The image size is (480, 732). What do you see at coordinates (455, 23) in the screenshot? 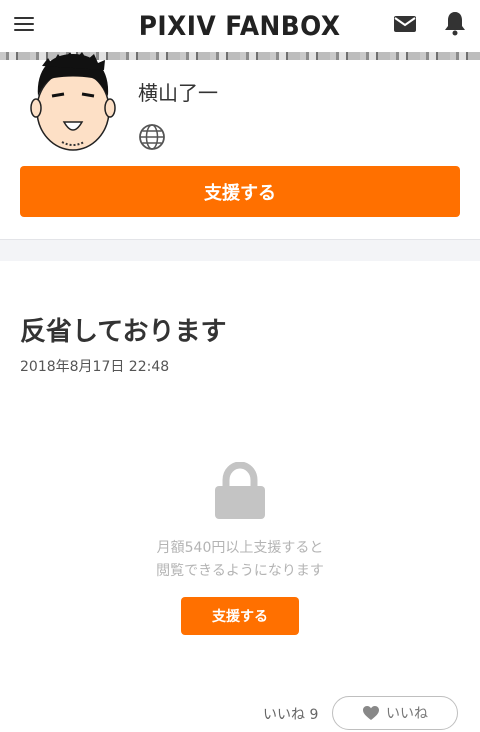
I see `bell-icon` at bounding box center [455, 23].